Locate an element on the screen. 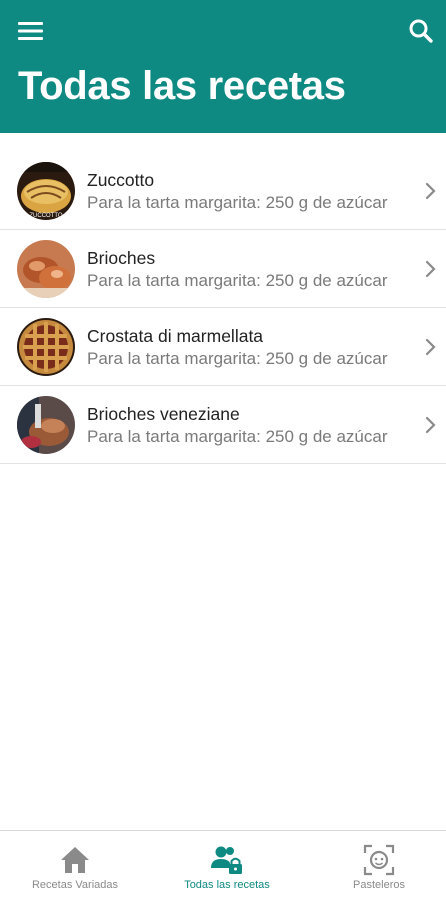 The image size is (446, 900). nav-tab-todas-las-recetas: Todas las recetas is located at coordinates (227, 865).